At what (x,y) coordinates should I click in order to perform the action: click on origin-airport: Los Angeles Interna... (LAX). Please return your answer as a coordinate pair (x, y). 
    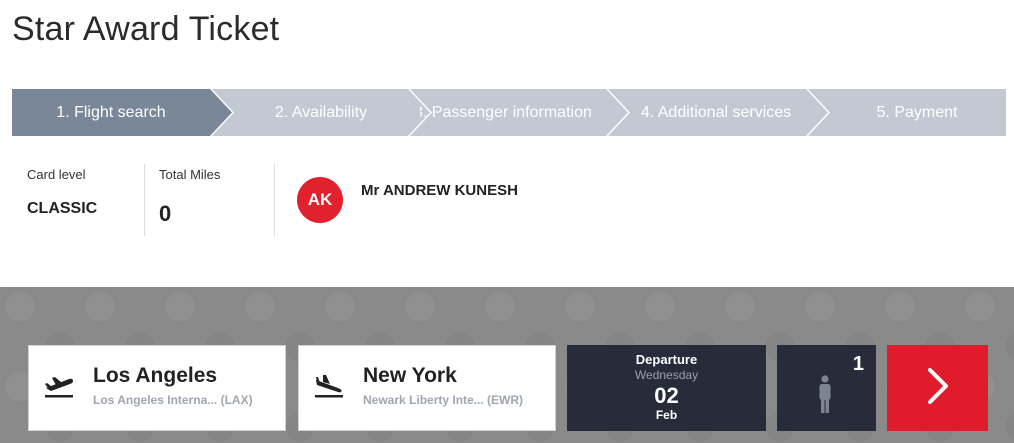
    Looking at the image, I should click on (173, 400).